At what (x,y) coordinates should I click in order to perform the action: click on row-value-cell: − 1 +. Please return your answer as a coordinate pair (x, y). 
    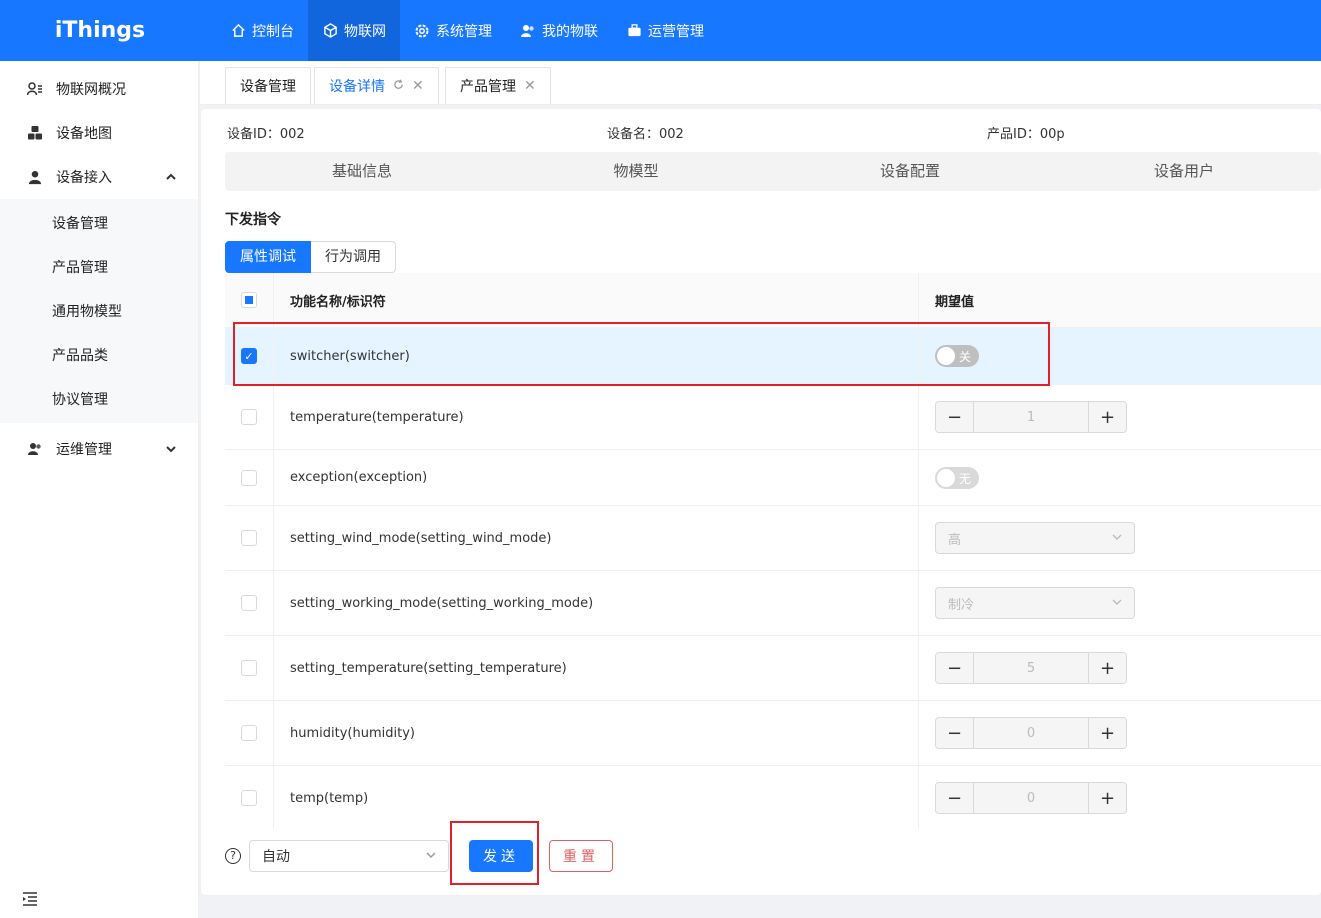
    Looking at the image, I should click on (1120, 417).